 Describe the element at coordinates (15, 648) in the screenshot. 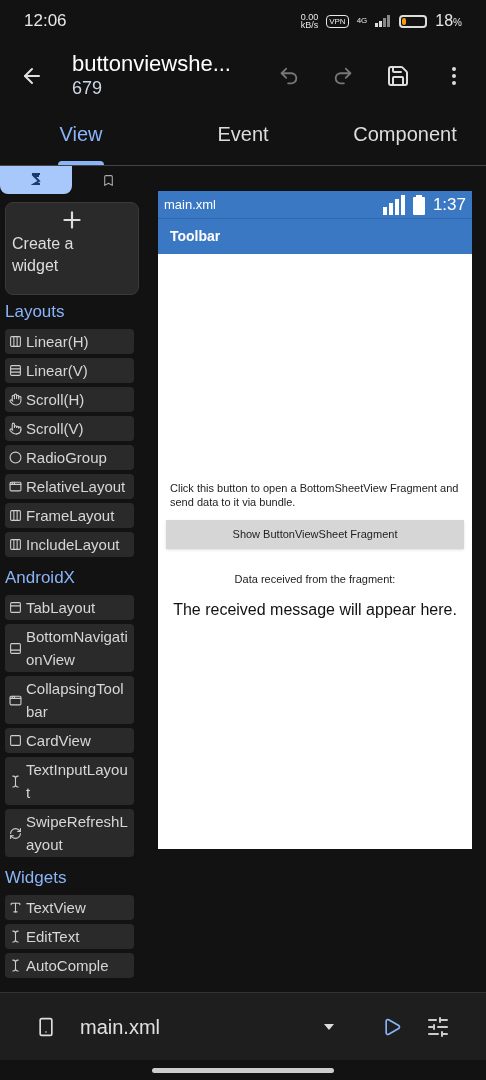

I see `bottom-panel-icon` at that location.